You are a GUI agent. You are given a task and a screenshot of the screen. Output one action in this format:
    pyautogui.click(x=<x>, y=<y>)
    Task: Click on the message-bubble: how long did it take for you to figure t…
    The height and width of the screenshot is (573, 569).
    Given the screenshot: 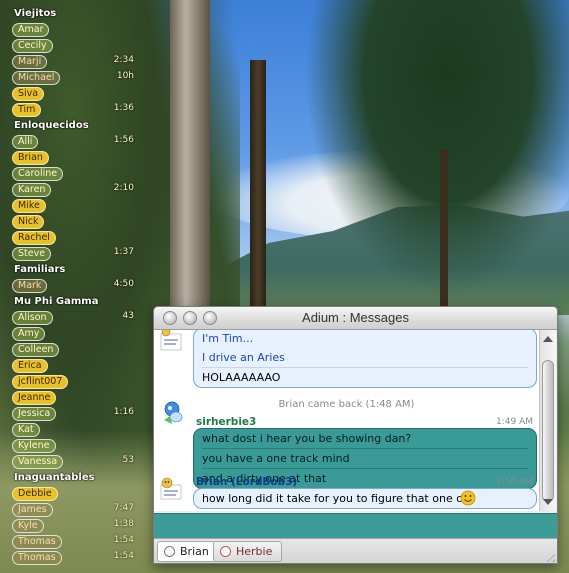 What is the action you would take?
    pyautogui.click(x=365, y=498)
    